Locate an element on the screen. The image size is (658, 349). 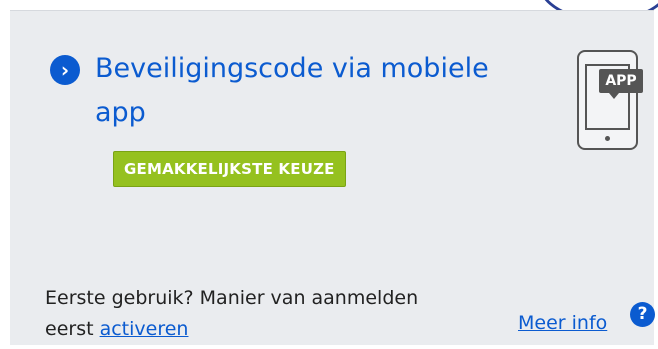
activate-link: activeren is located at coordinates (144, 329).